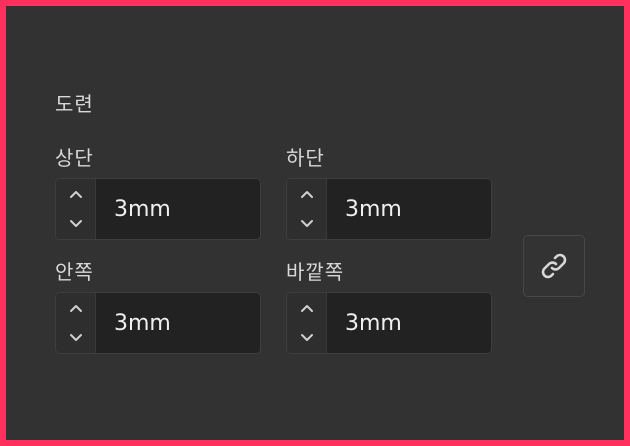 The image size is (630, 446). I want to click on increment-outside-button, so click(307, 308).